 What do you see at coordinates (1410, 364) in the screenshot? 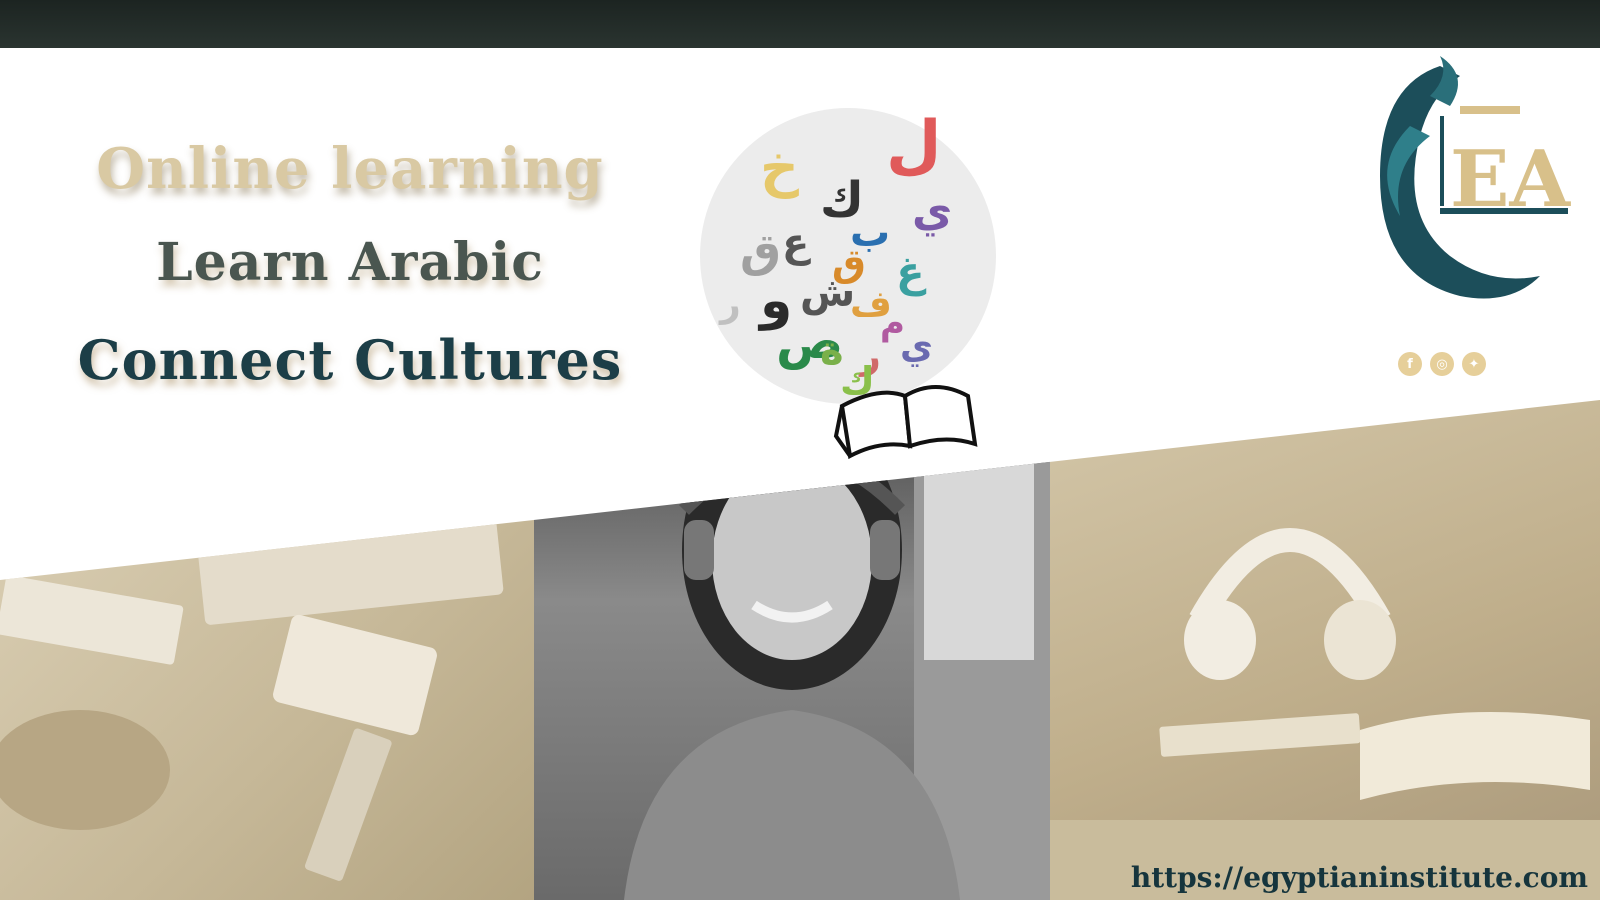
I see `facebook-icon: f` at bounding box center [1410, 364].